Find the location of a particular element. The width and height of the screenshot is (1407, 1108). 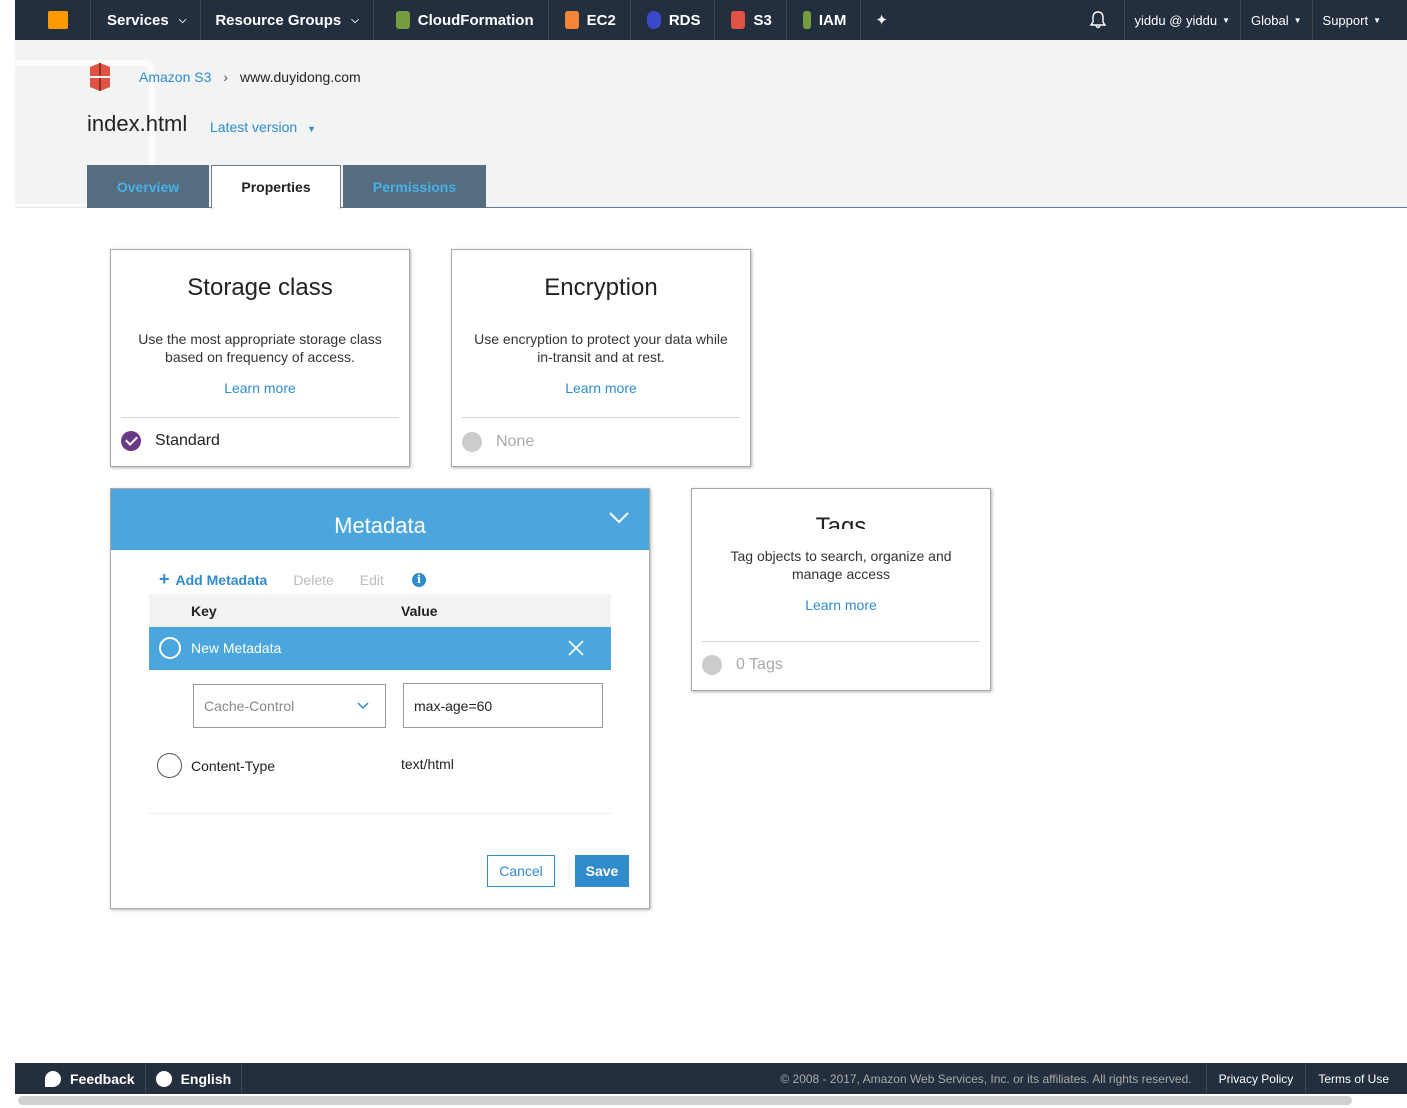

s3-icon is located at coordinates (738, 20).